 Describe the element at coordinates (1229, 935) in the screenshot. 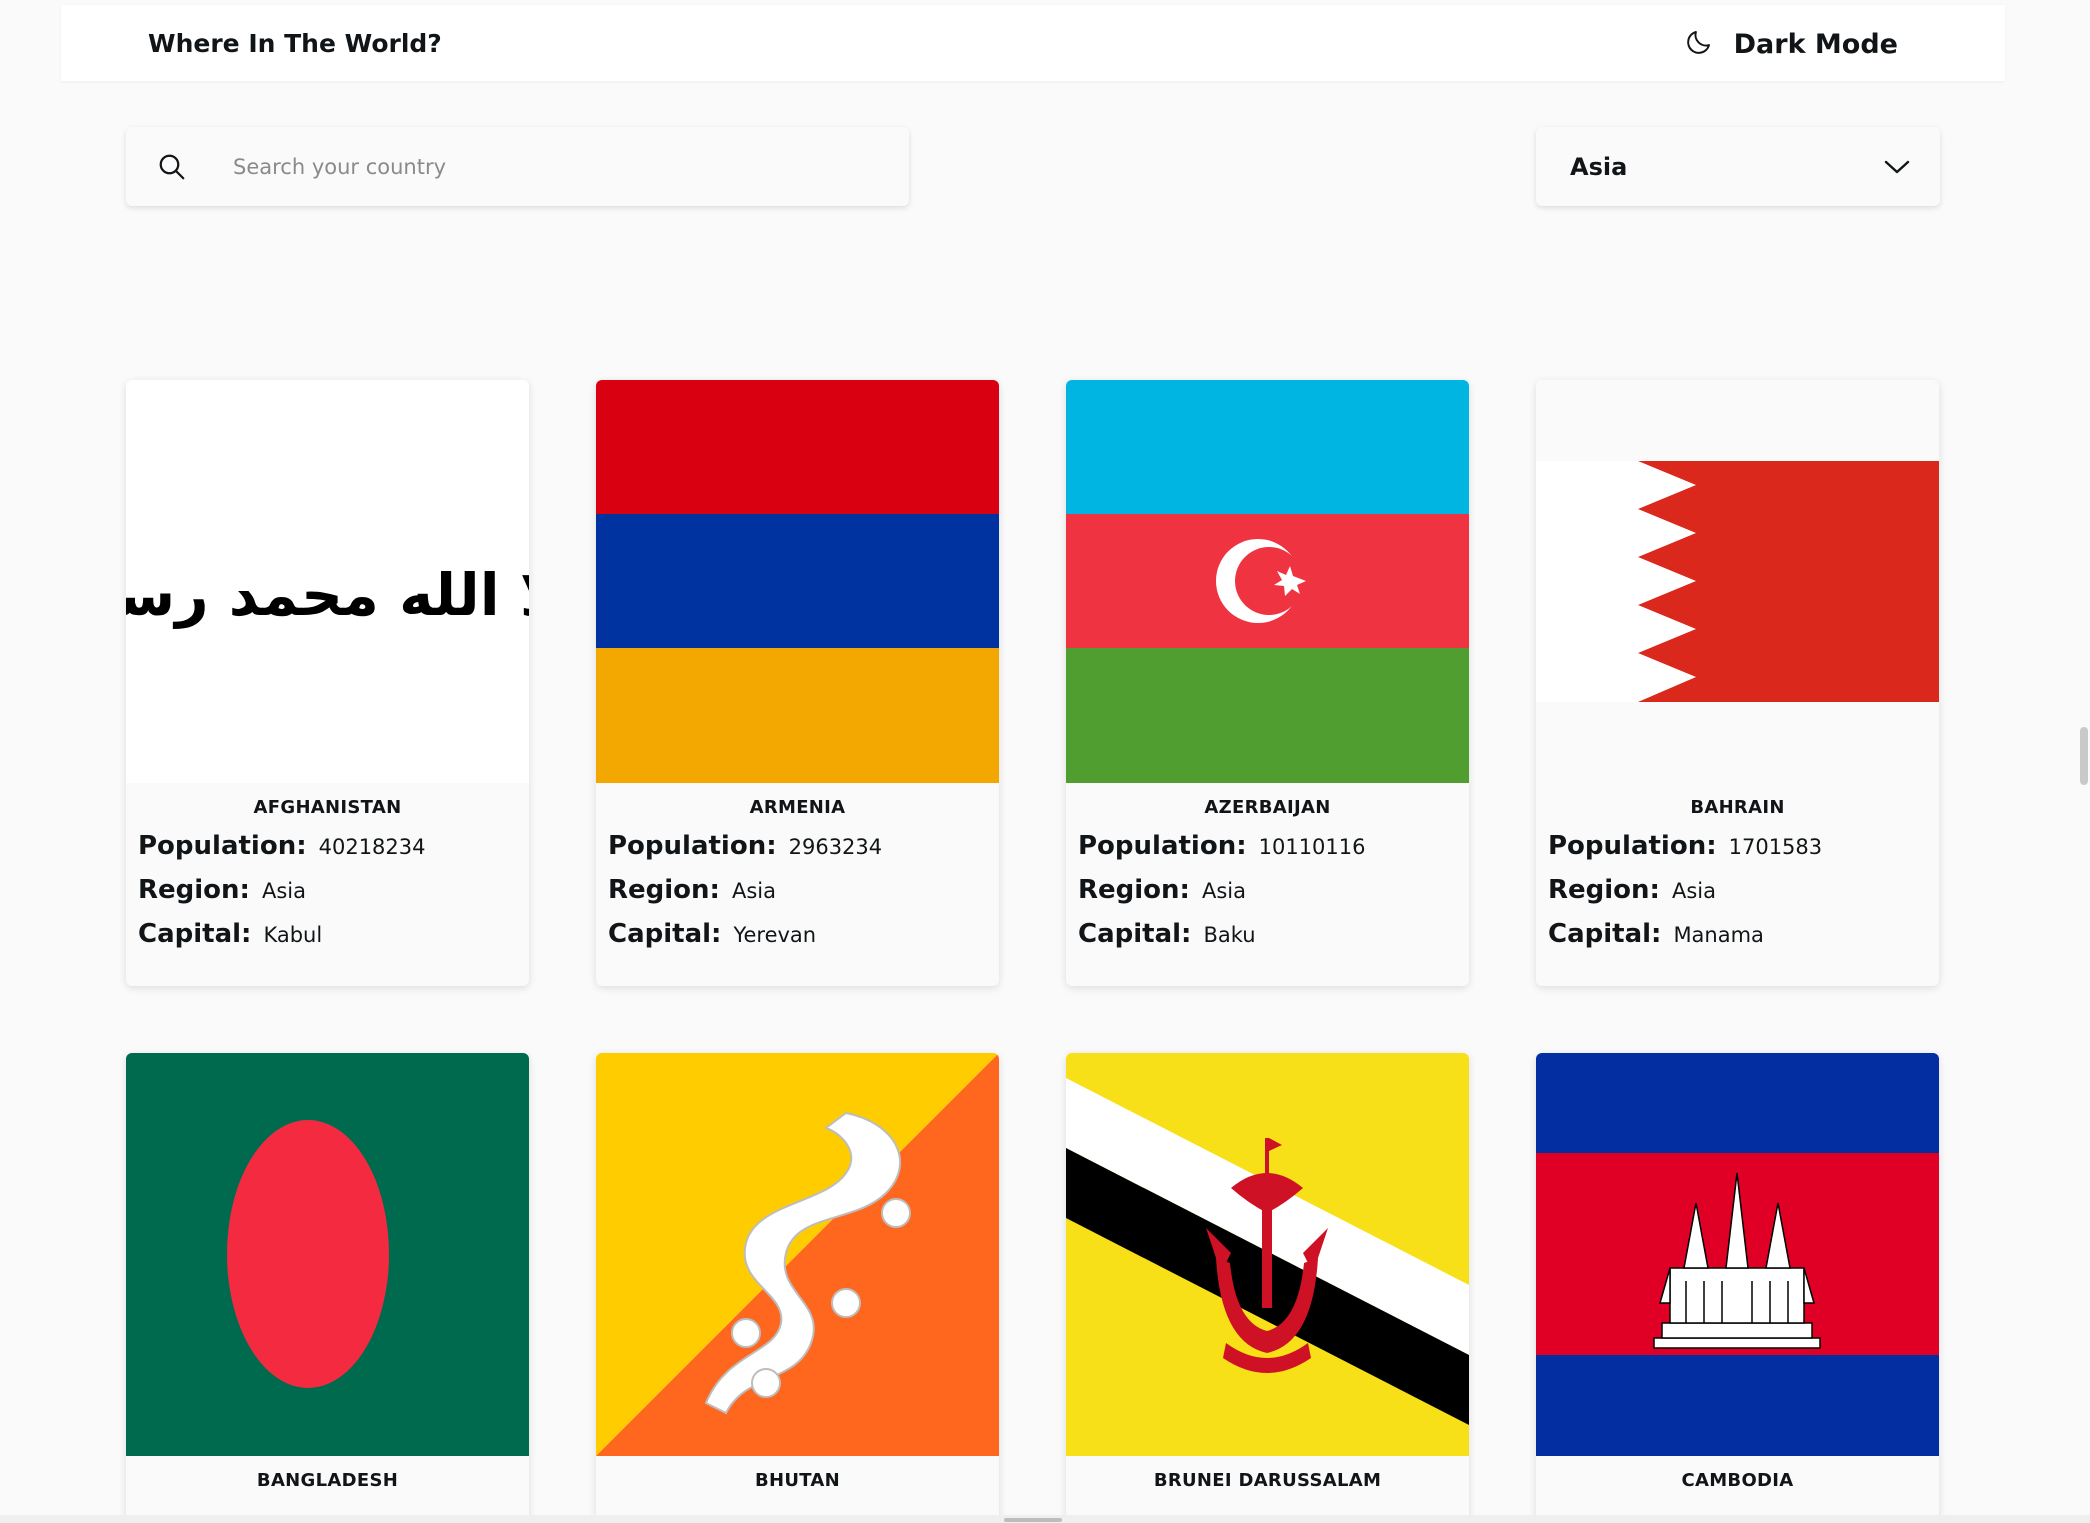

I see `capital-value: Baku` at that location.